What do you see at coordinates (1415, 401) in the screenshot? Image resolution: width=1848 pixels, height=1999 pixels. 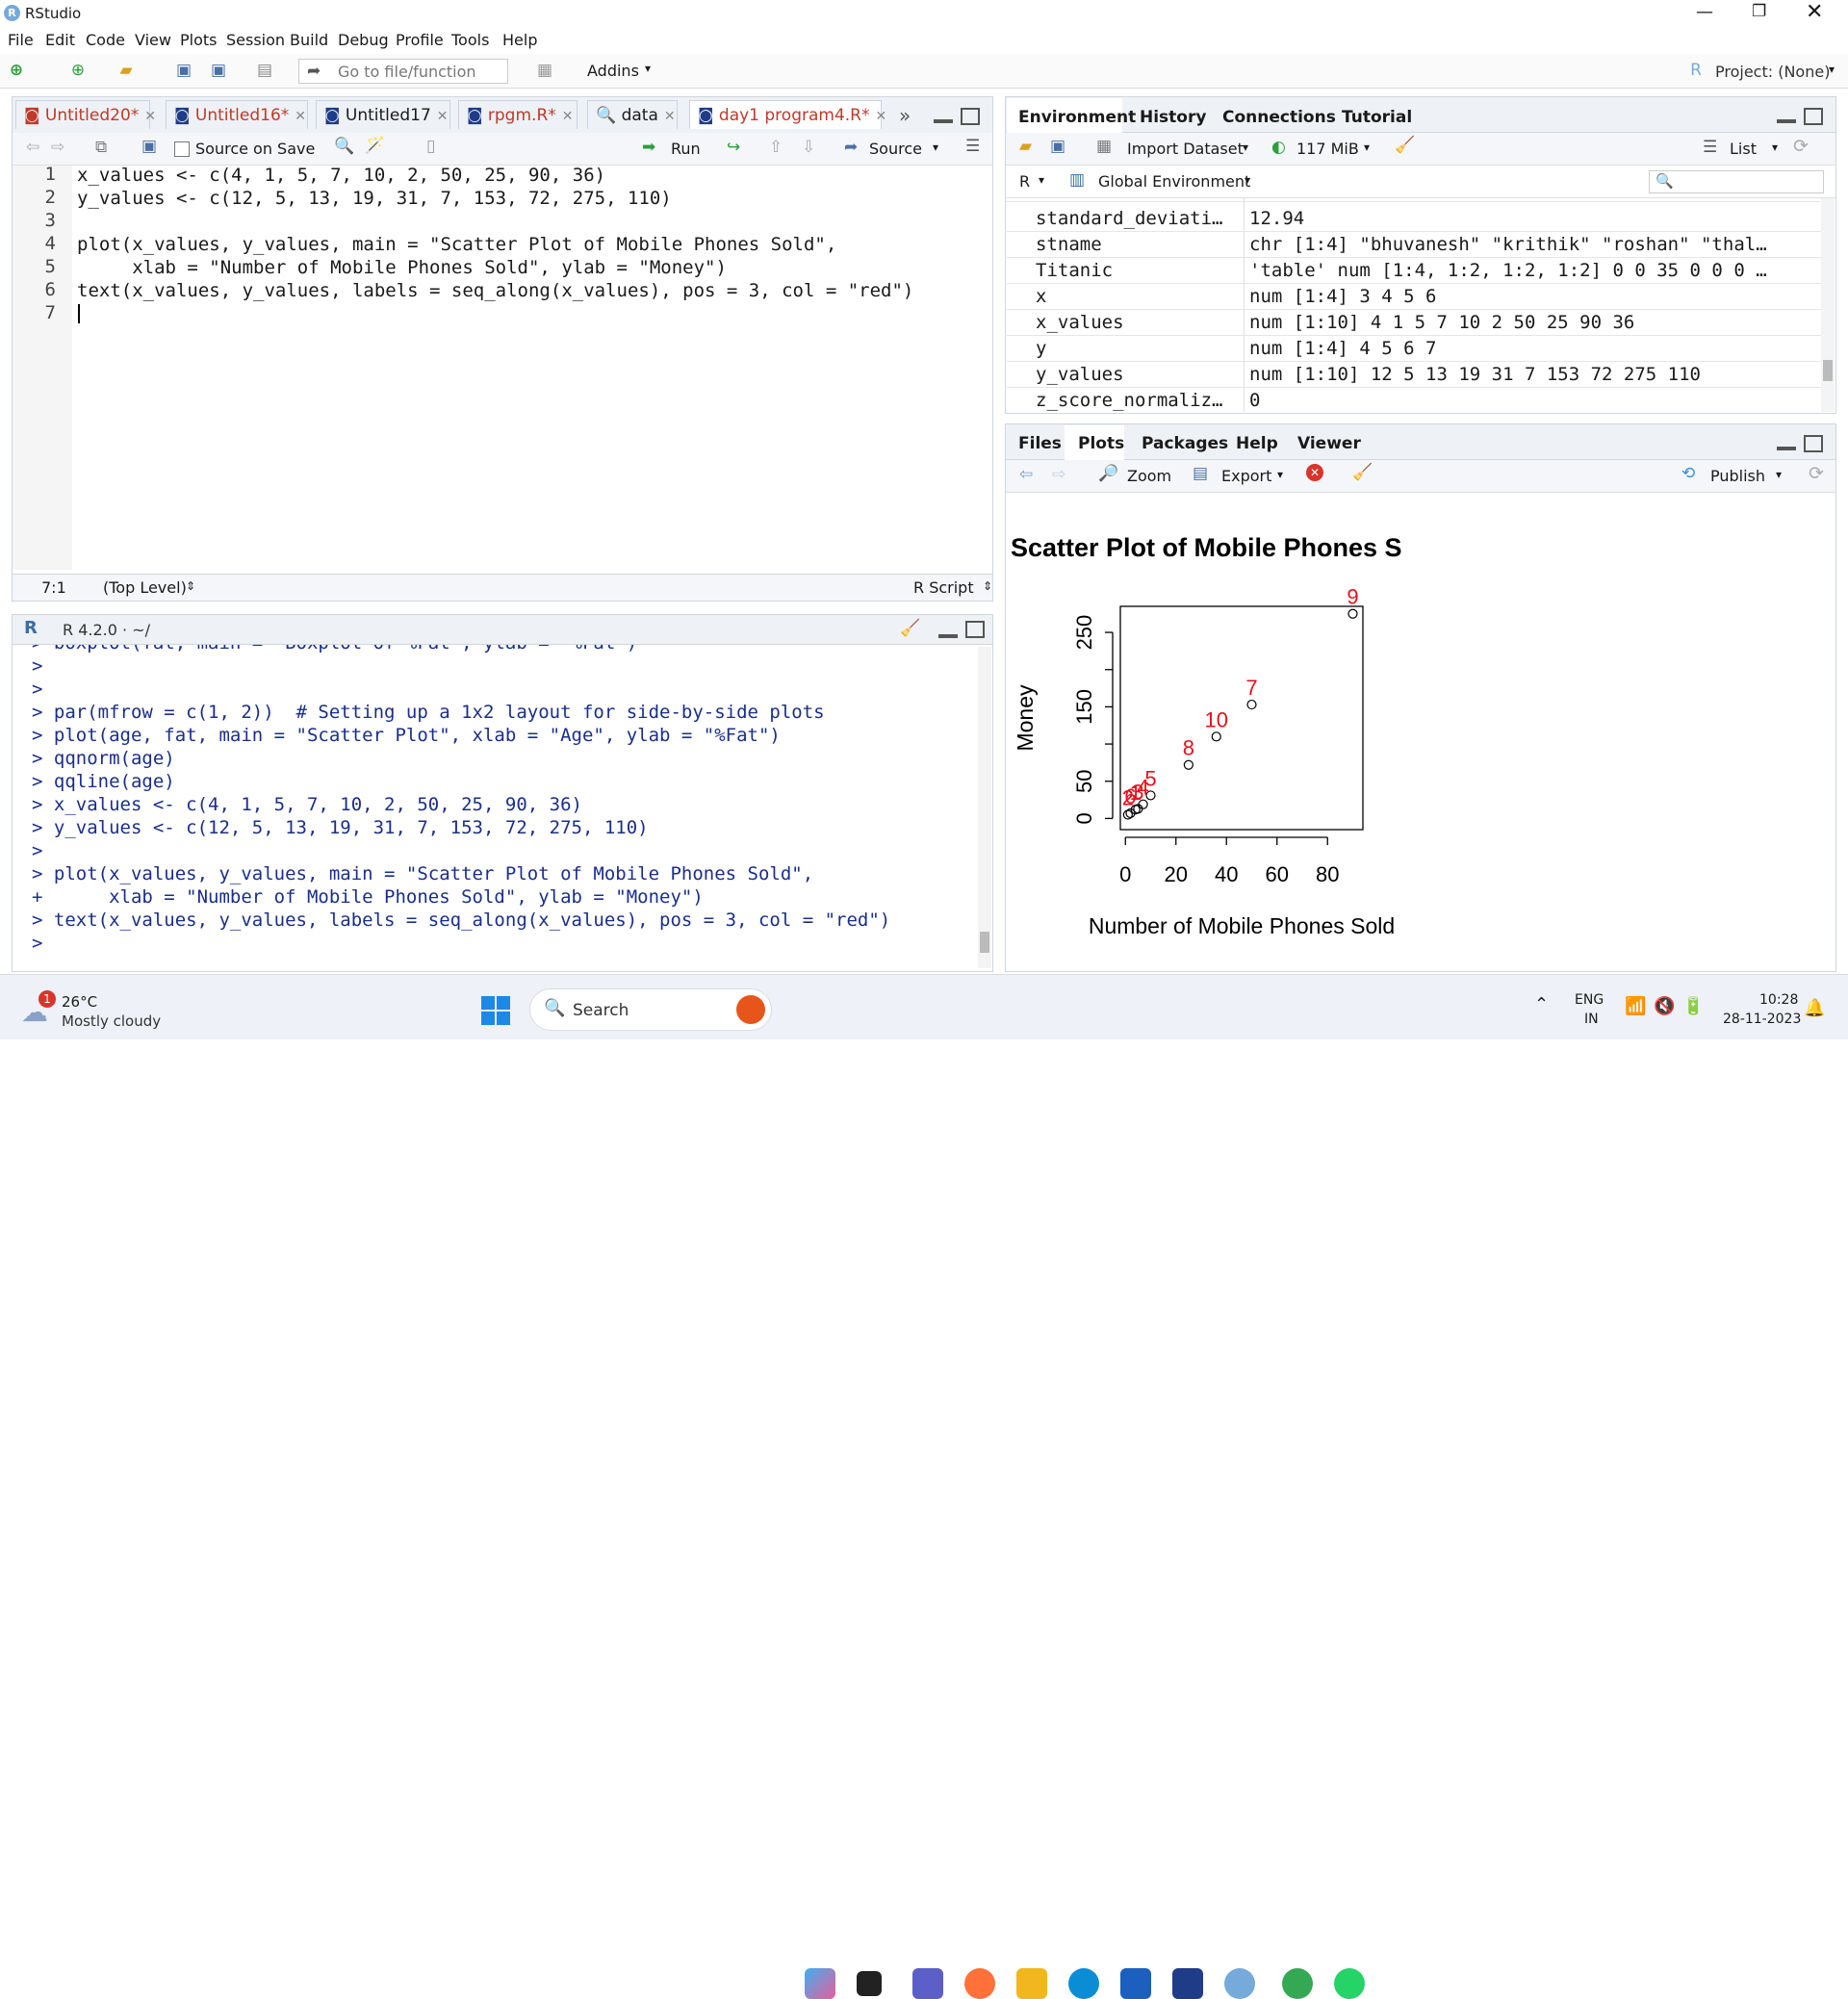 I see `env-row: z_score_normaliz… 0` at bounding box center [1415, 401].